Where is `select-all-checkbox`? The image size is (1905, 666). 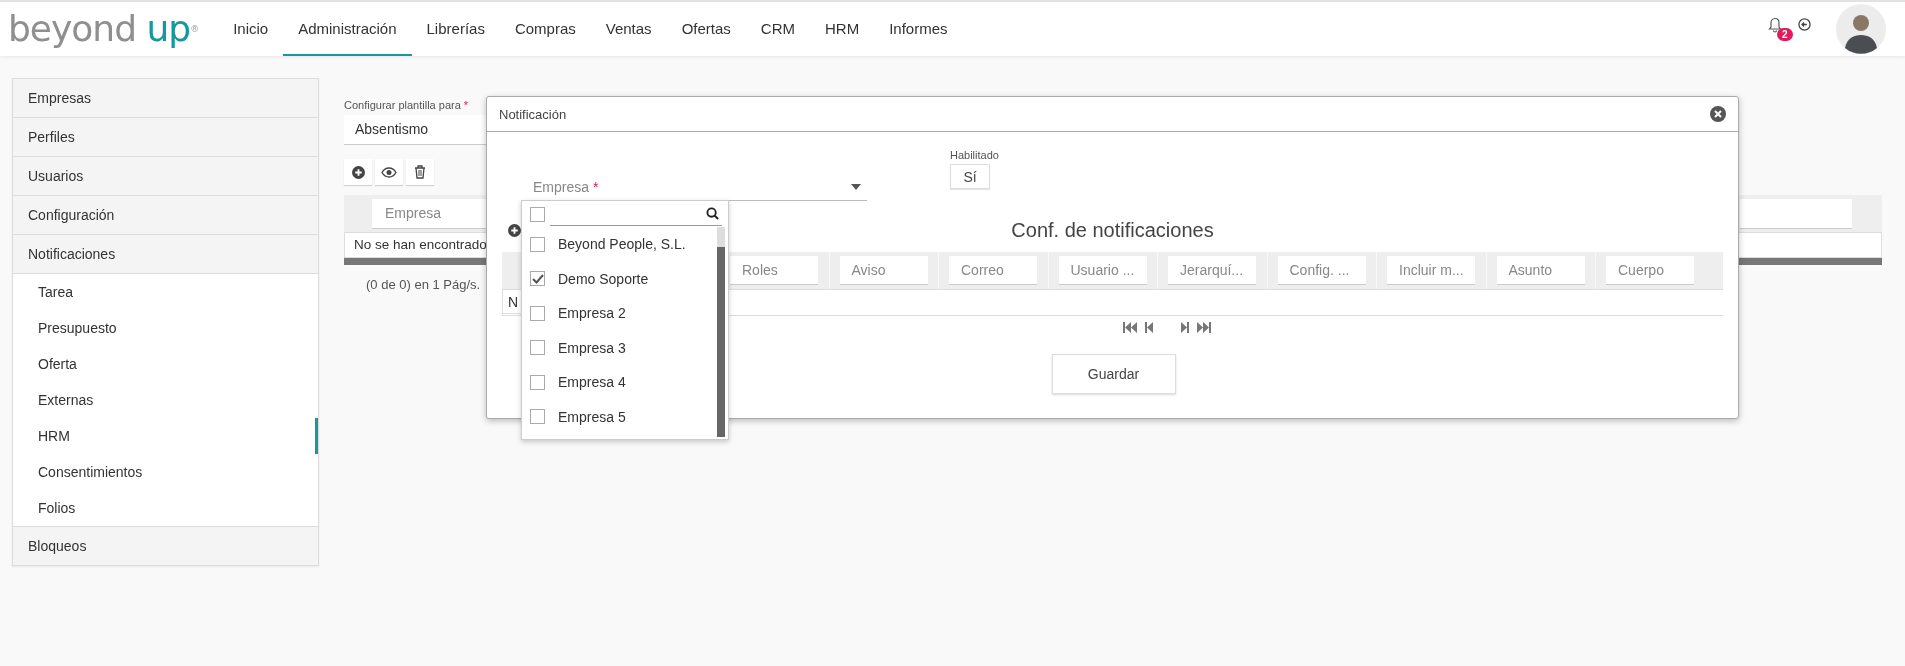
select-all-checkbox is located at coordinates (537, 214).